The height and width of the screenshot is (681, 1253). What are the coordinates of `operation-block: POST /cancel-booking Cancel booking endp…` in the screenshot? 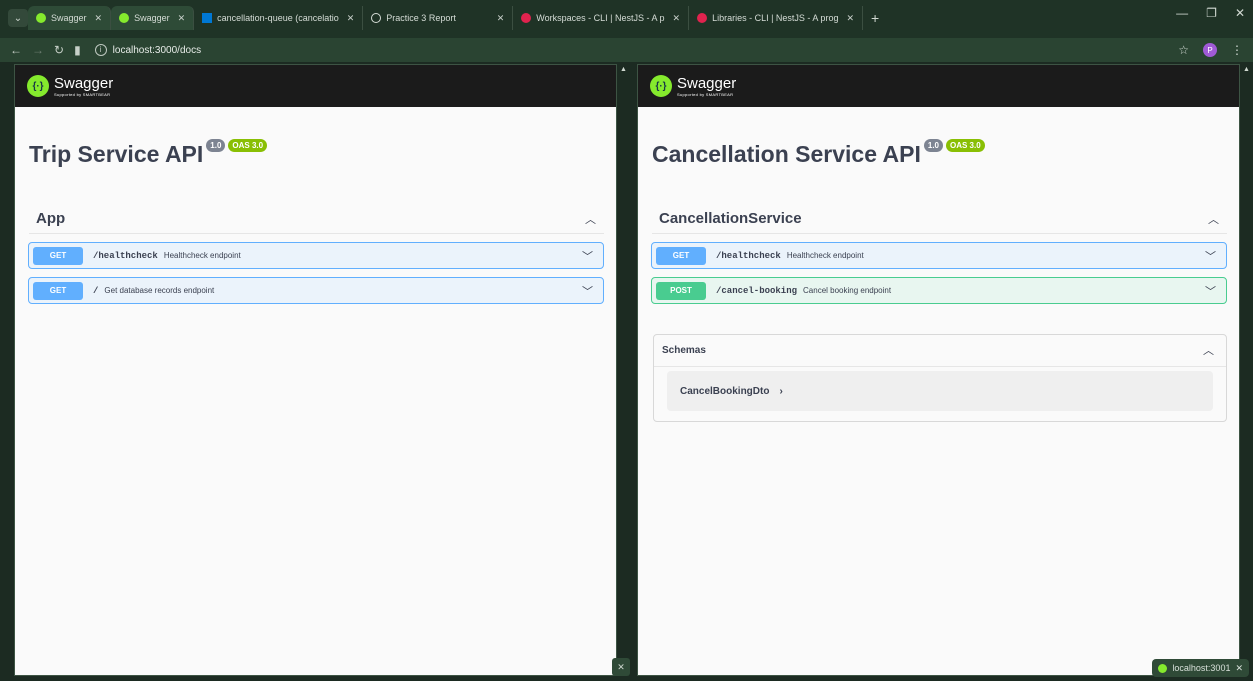 It's located at (939, 290).